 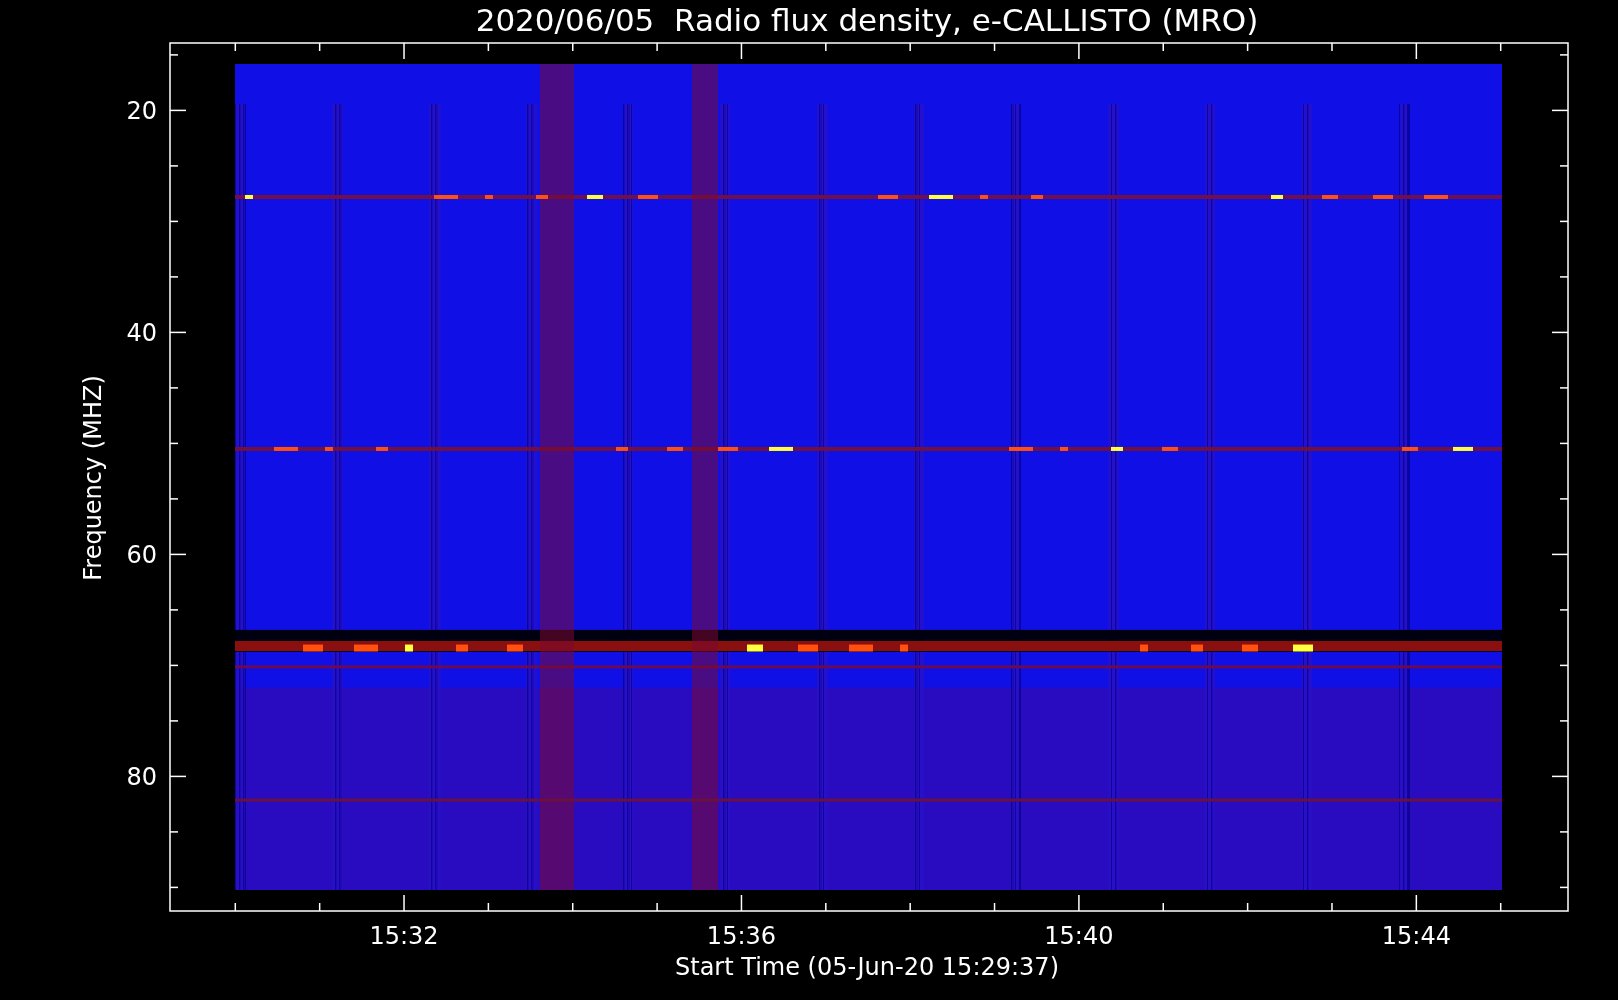 What do you see at coordinates (1079, 936) in the screenshot?
I see `x-tick-label: 15:40` at bounding box center [1079, 936].